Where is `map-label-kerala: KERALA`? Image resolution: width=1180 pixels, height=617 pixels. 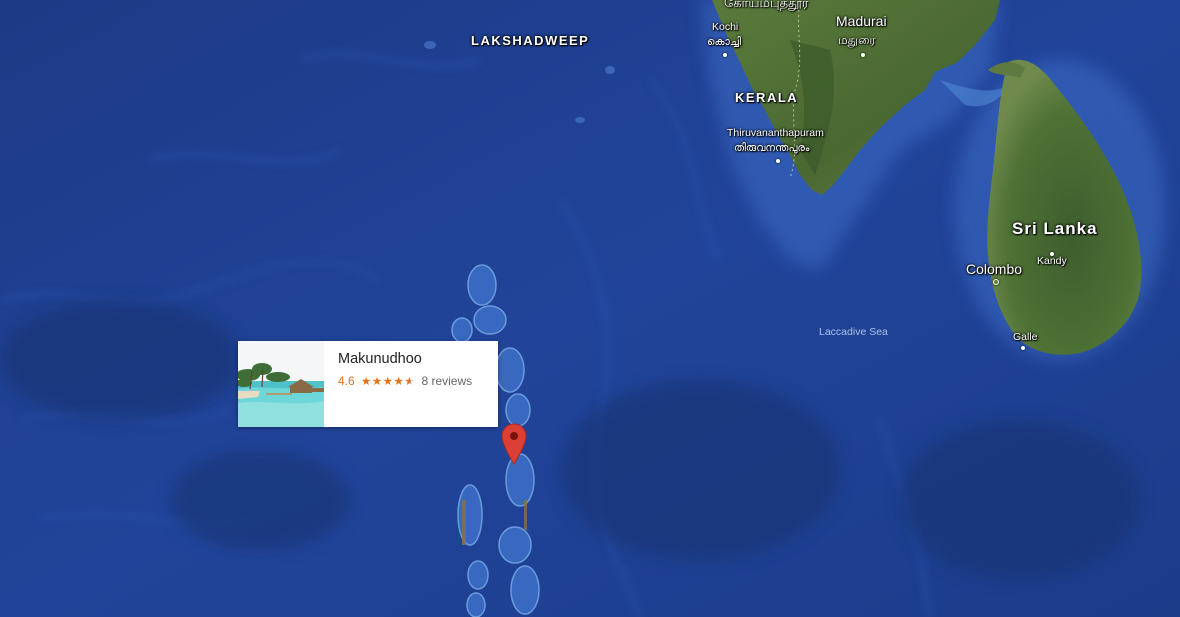
map-label-kerala: KERALA is located at coordinates (767, 97).